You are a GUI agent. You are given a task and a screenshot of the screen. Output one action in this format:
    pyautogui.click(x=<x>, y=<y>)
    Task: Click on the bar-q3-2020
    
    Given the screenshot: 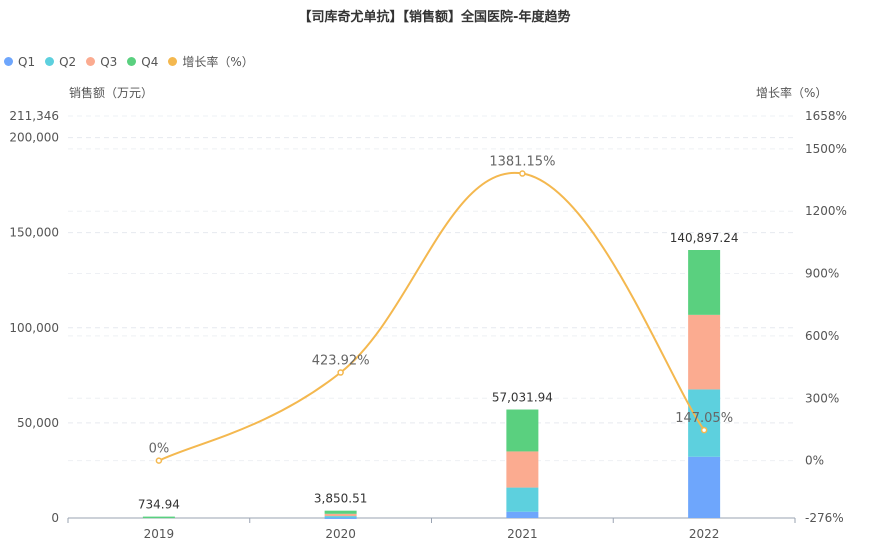 What is the action you would take?
    pyautogui.click(x=340, y=515)
    